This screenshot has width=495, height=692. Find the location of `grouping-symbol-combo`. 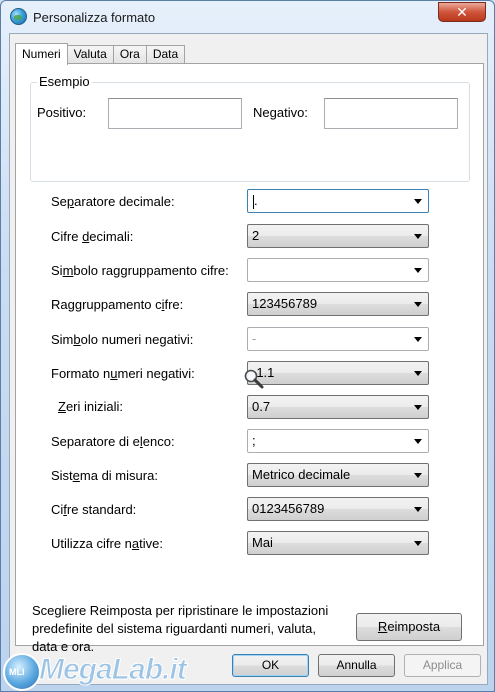

grouping-symbol-combo is located at coordinates (338, 270).